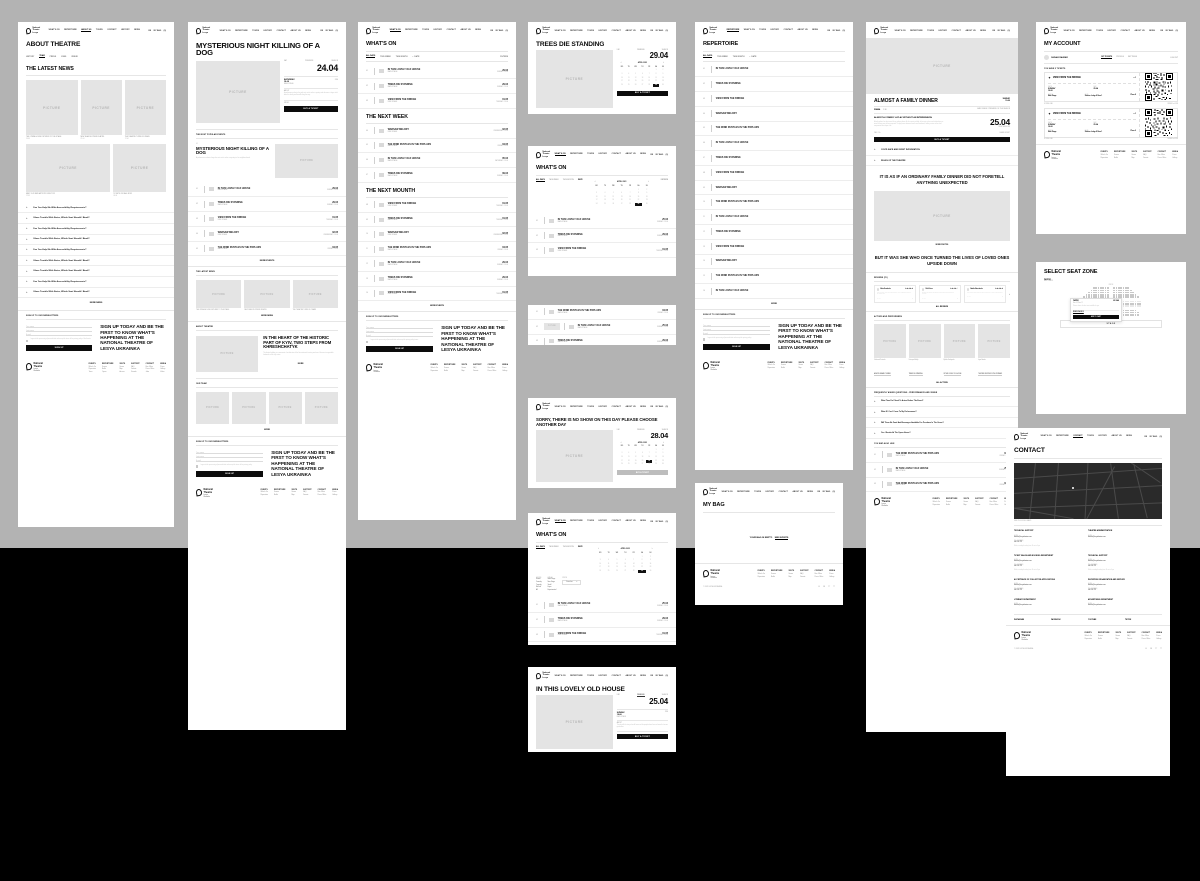 The image size is (1200, 881). What do you see at coordinates (1048, 585) in the screenshot?
I see `contact-email: theatre@lesyatheatre.com` at bounding box center [1048, 585].